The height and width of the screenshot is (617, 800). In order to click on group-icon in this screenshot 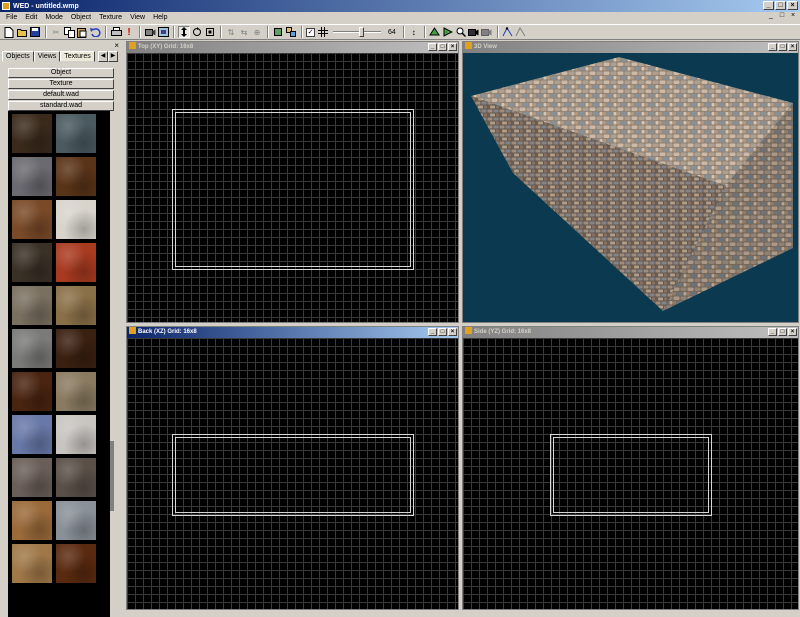, I will do `click(291, 32)`.